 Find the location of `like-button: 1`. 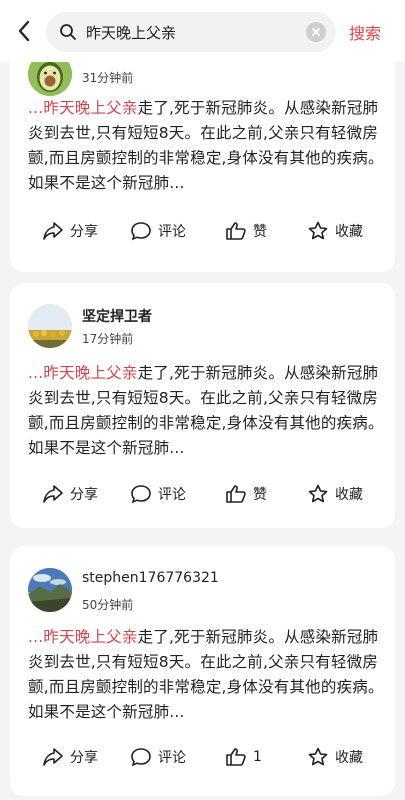

like-button: 1 is located at coordinates (243, 757).